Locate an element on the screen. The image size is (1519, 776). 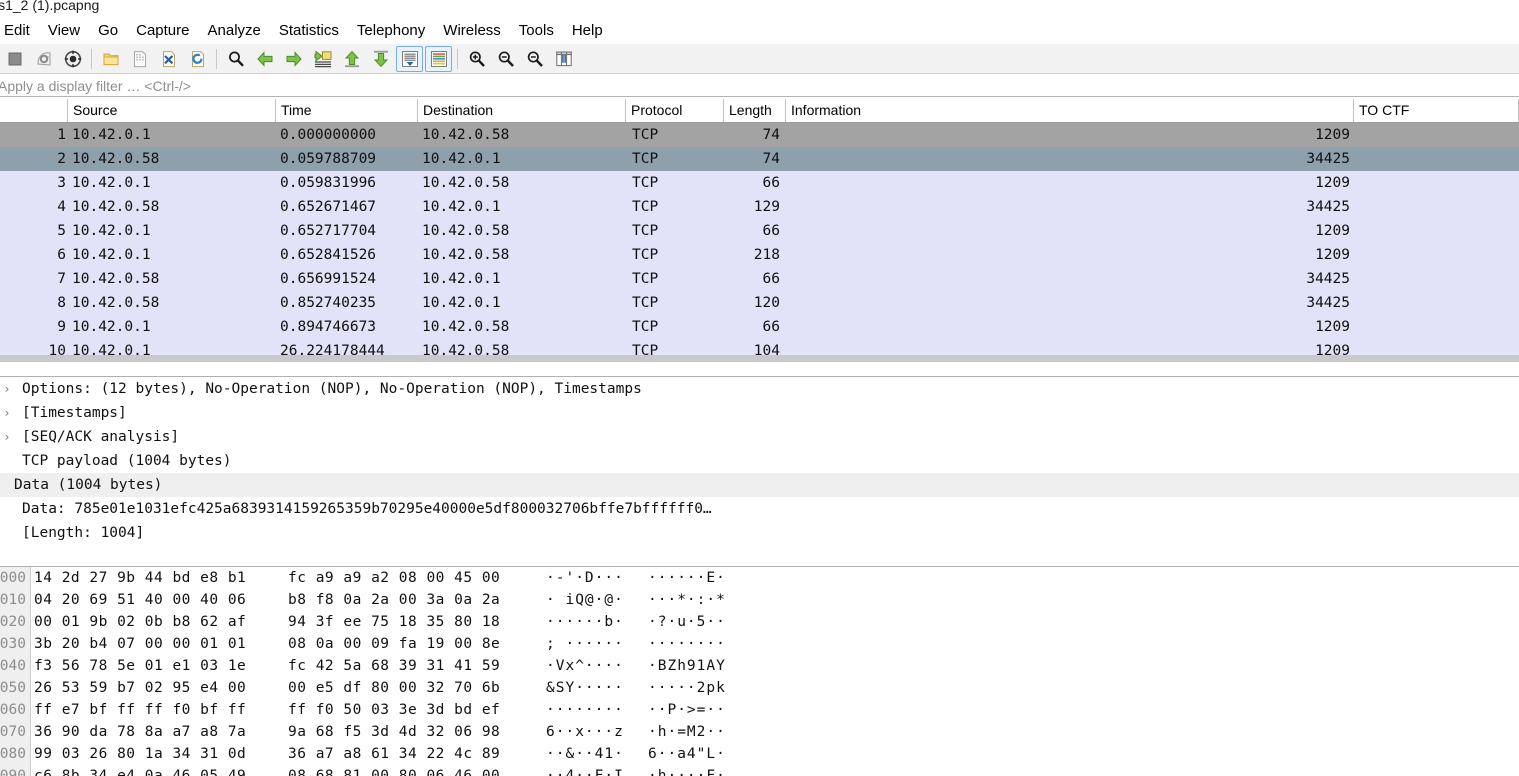
packet-cell-no: 1 is located at coordinates (61, 135).